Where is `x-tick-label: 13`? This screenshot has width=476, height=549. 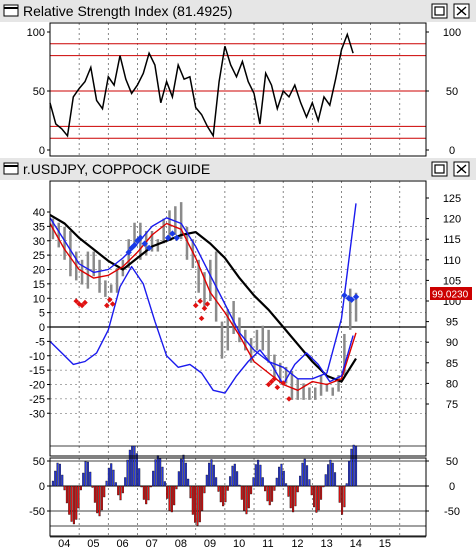 x-tick-label: 13 is located at coordinates (326, 543).